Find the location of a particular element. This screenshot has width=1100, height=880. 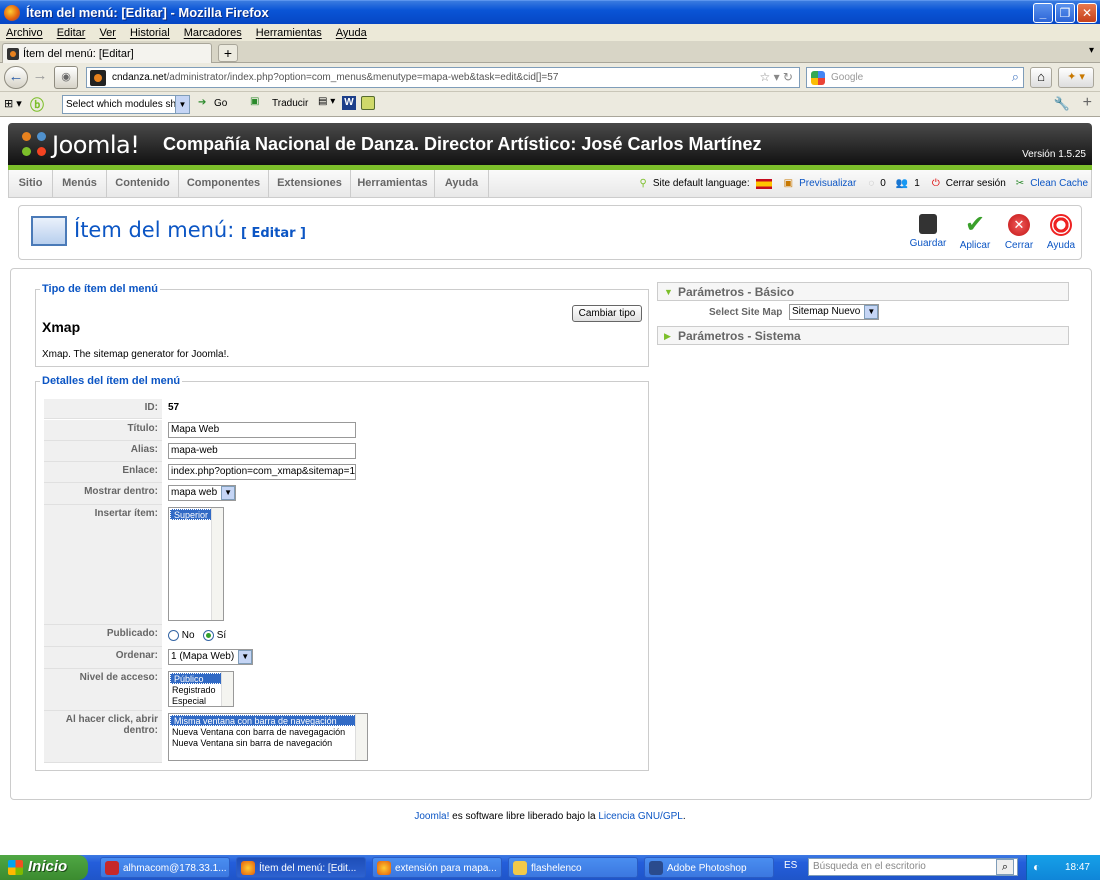

link-input: index.php?option=com_xmap&sitemap=1 is located at coordinates (262, 472).